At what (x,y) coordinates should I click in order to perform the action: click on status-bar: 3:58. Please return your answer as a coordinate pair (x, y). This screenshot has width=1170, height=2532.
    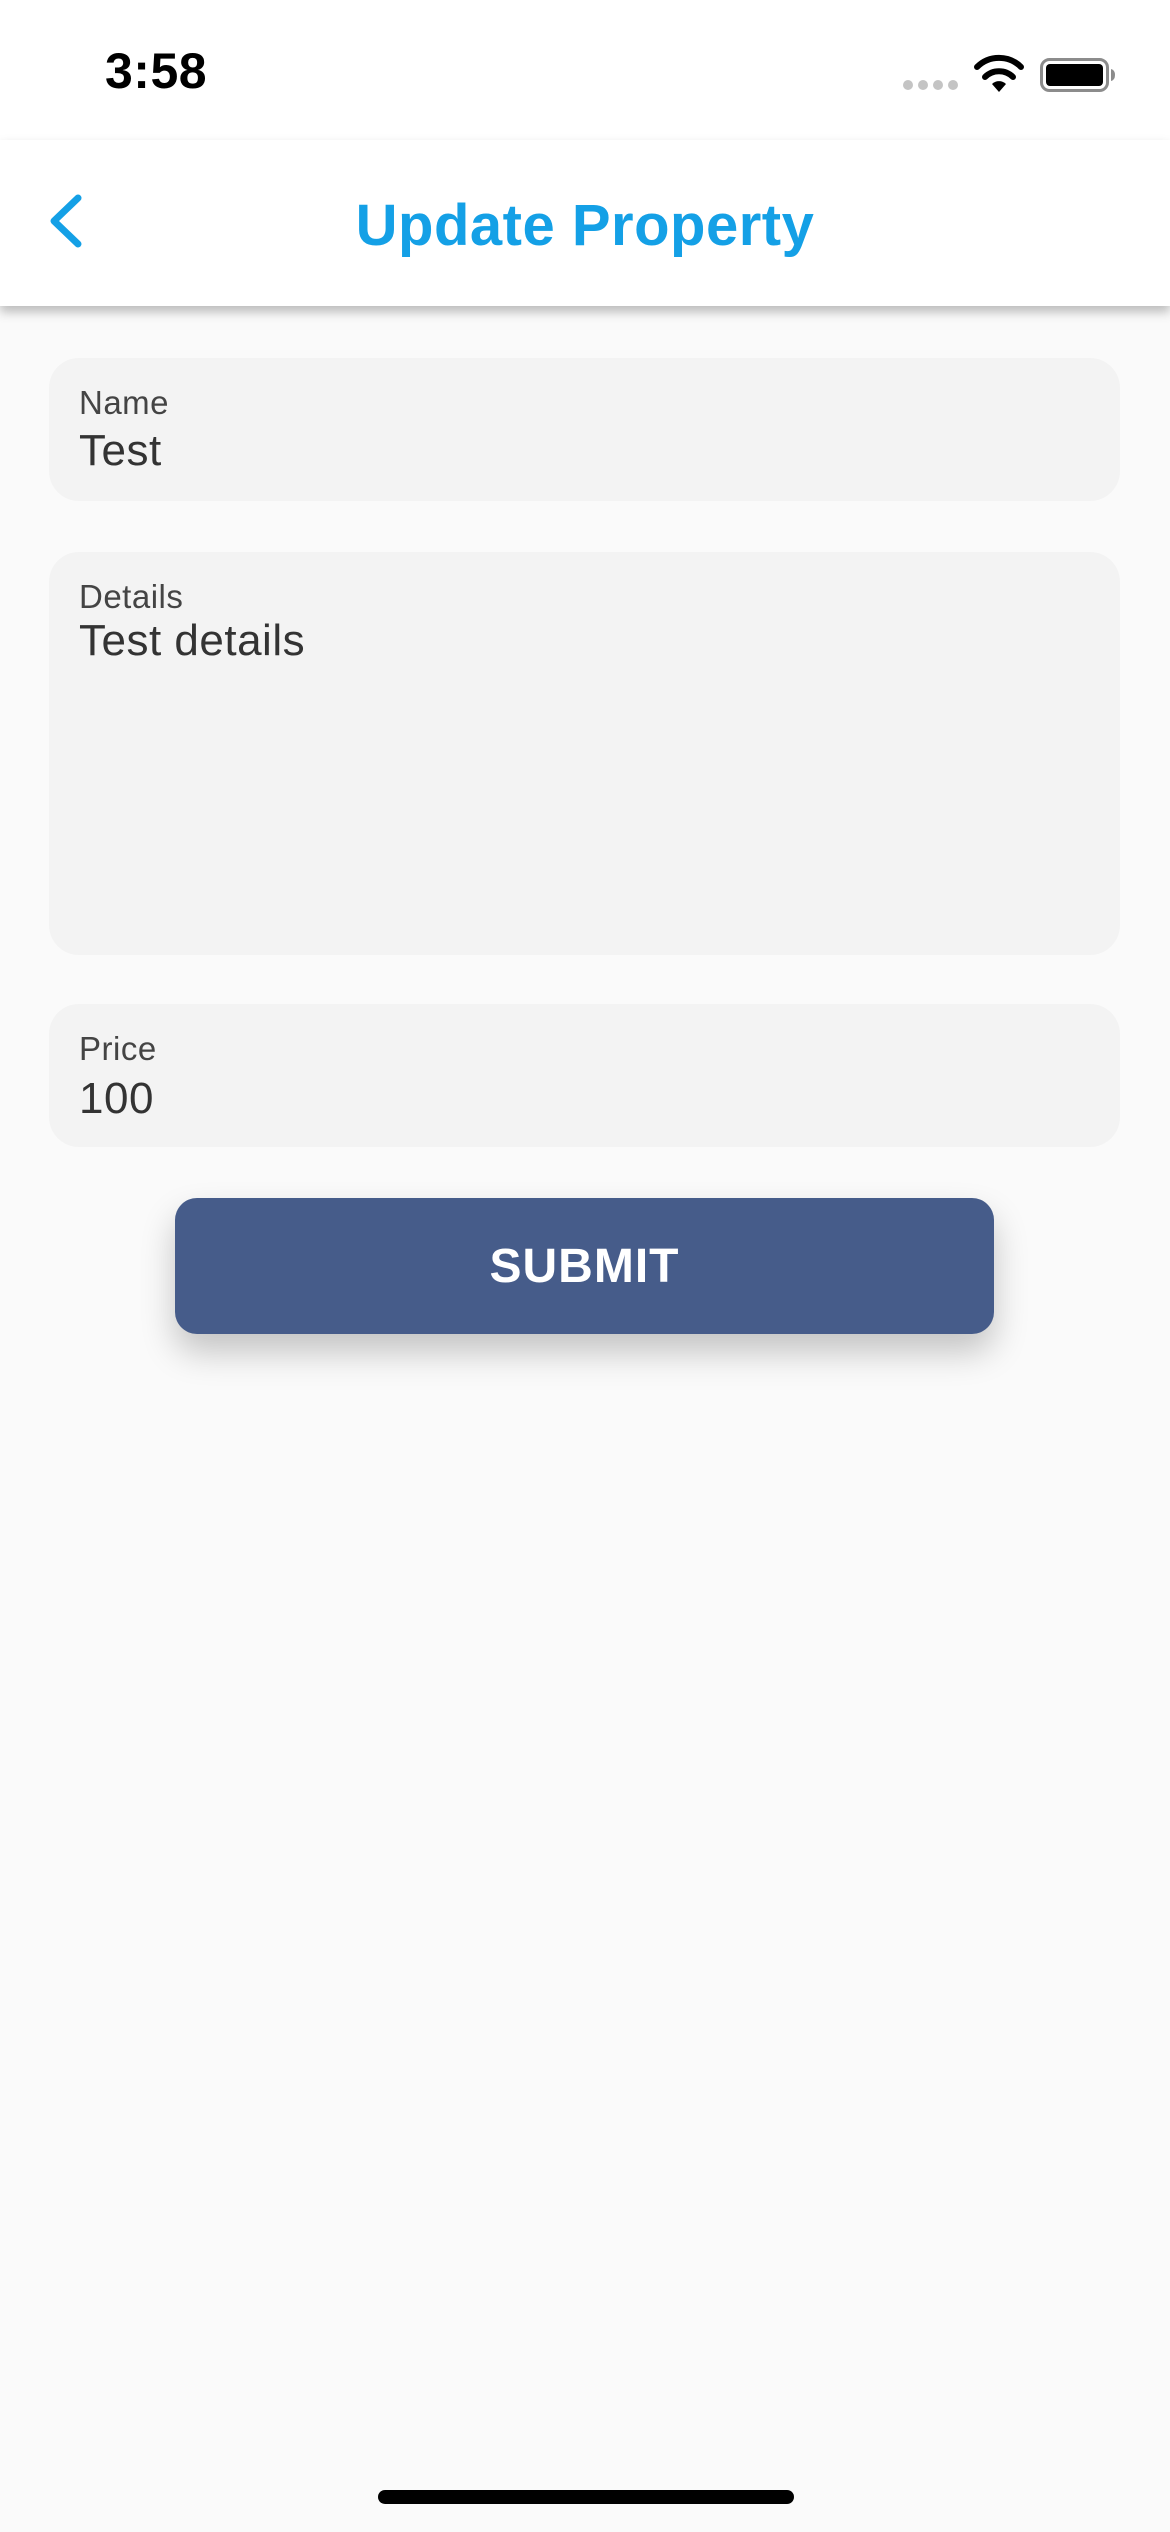
    Looking at the image, I should click on (585, 70).